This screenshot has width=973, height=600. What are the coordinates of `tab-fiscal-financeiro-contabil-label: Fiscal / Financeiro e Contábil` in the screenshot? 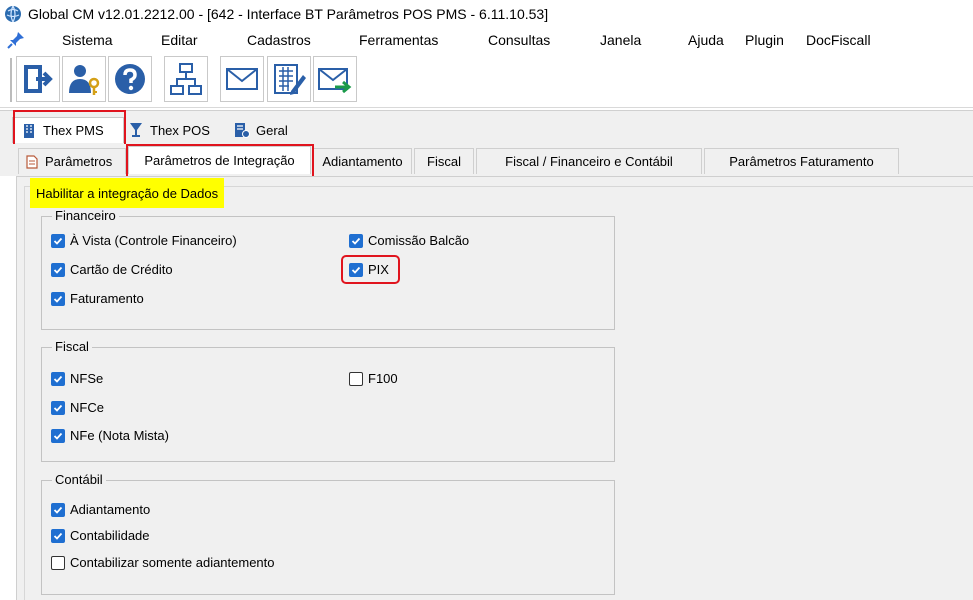 It's located at (589, 161).